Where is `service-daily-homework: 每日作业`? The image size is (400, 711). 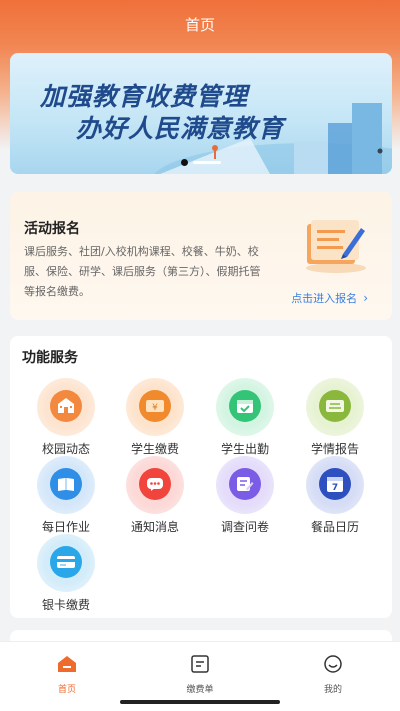 service-daily-homework: 每日作业 is located at coordinates (66, 495).